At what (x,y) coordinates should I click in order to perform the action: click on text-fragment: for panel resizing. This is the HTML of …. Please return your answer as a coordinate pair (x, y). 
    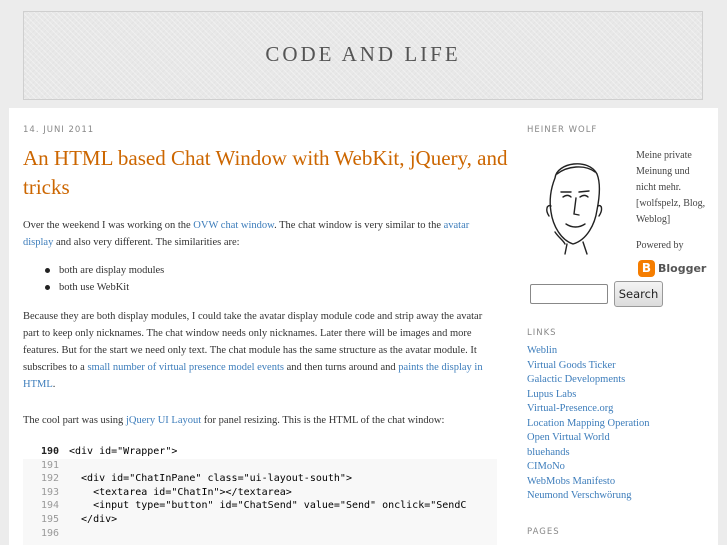
    Looking at the image, I should click on (323, 420).